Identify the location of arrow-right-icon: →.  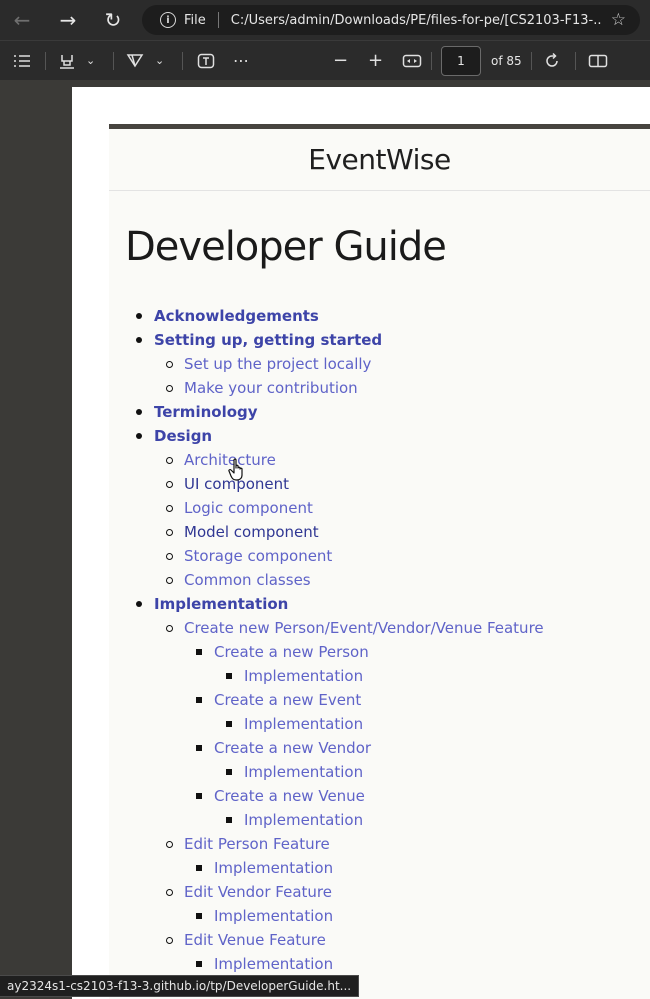
(68, 20).